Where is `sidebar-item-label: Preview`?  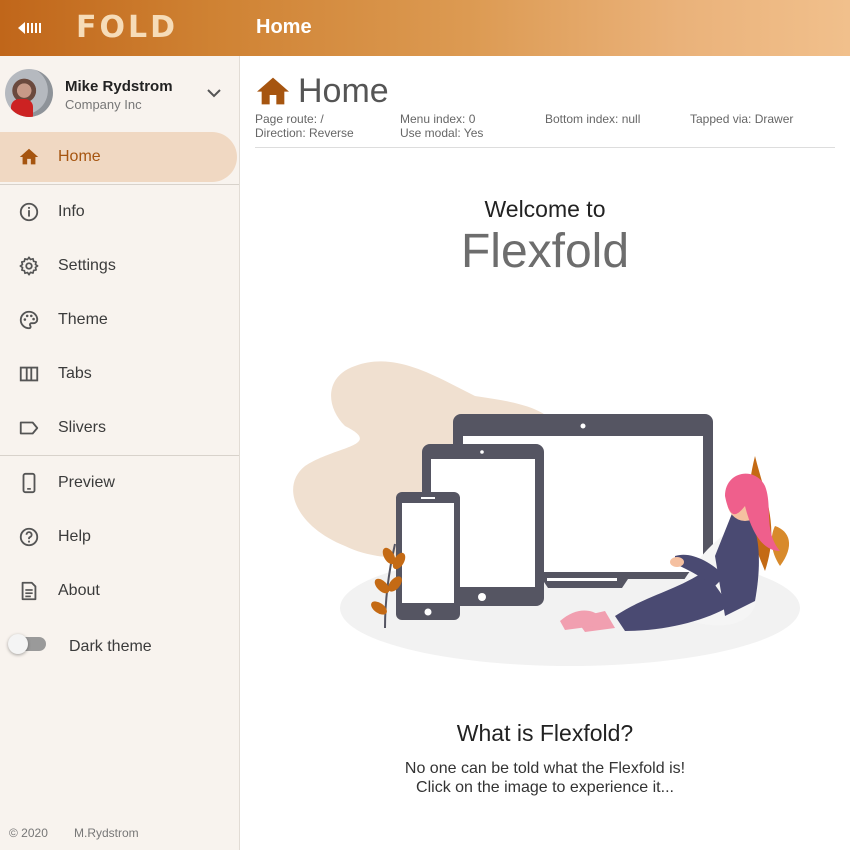 sidebar-item-label: Preview is located at coordinates (86, 482).